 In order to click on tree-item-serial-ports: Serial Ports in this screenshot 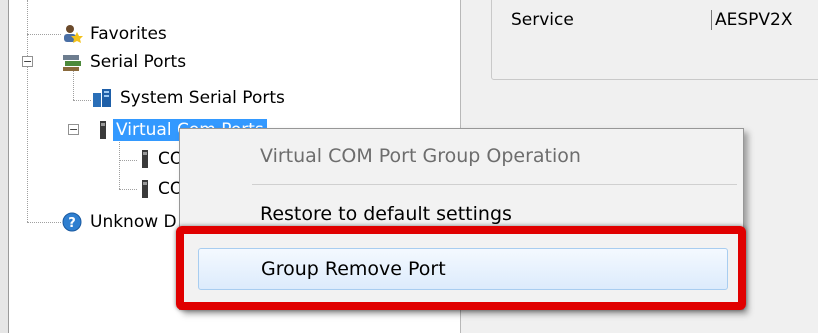, I will do `click(125, 62)`.